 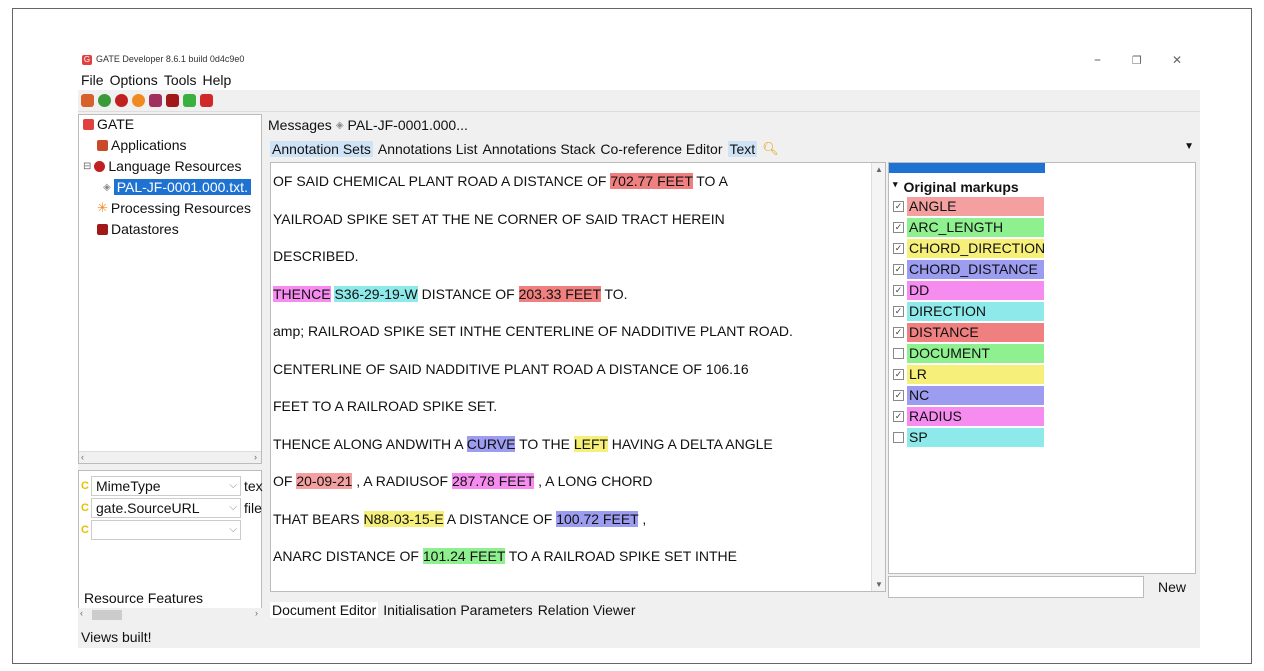 I want to click on datastore-icon, so click(x=172, y=100).